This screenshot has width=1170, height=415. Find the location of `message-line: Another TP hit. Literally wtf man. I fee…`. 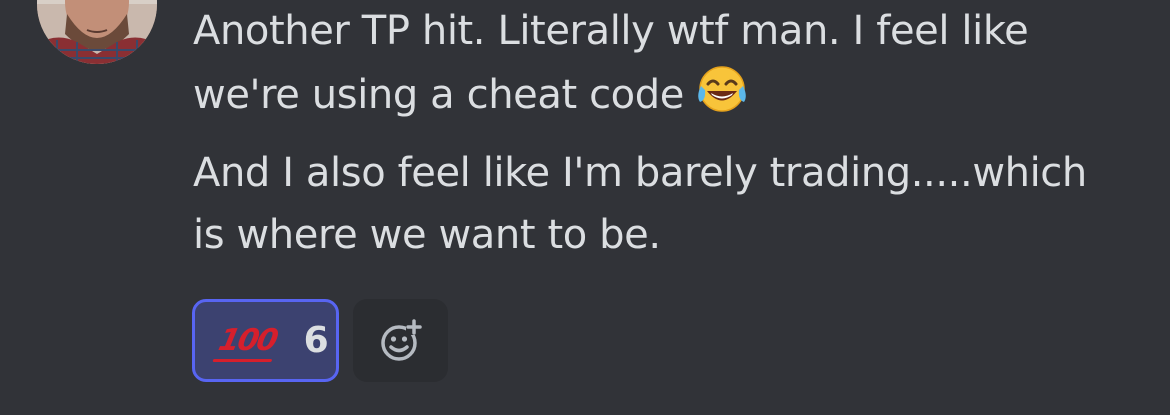

message-line: Another TP hit. Literally wtf man. I fee… is located at coordinates (611, 31).